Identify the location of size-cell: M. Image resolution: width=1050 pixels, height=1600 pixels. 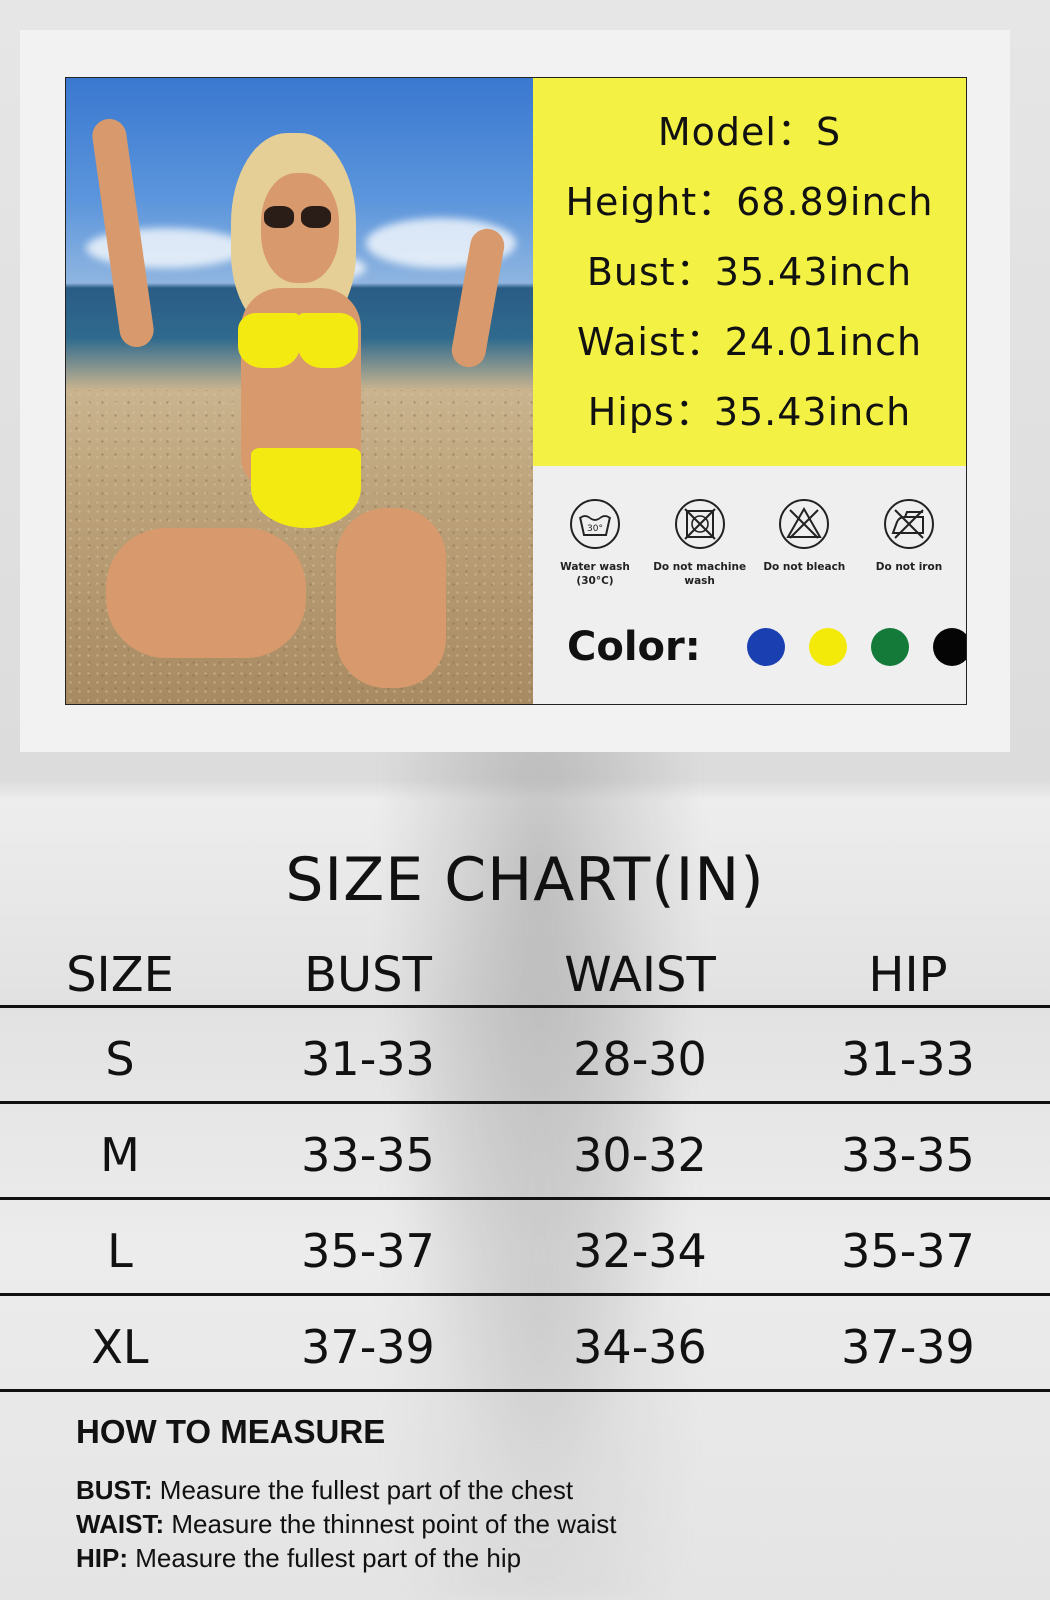
(120, 1155).